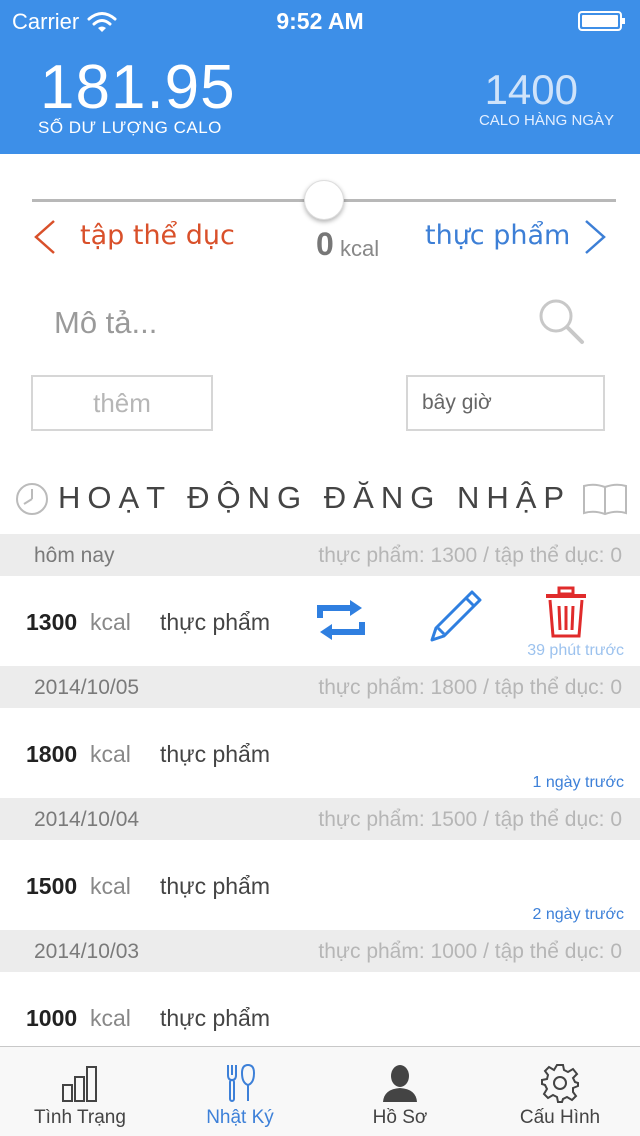 The width and height of the screenshot is (640, 1136). Describe the element at coordinates (546, 120) in the screenshot. I see `daily-calorie-label: CALO HÀNG NGÀY` at that location.